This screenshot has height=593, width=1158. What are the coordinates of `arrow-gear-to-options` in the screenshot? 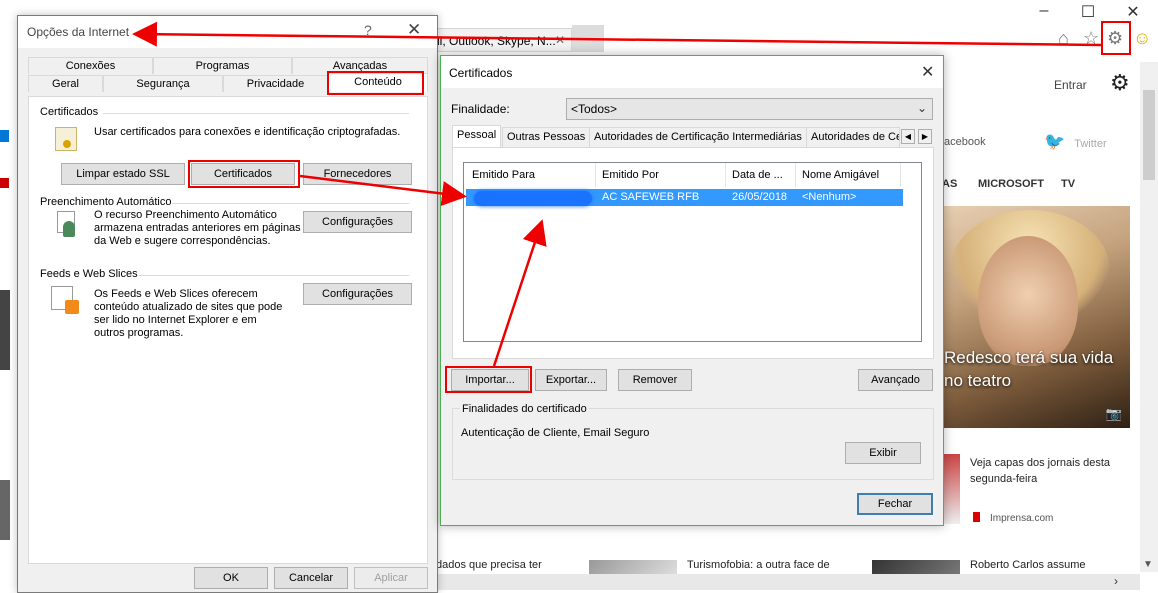 It's located at (617, 34).